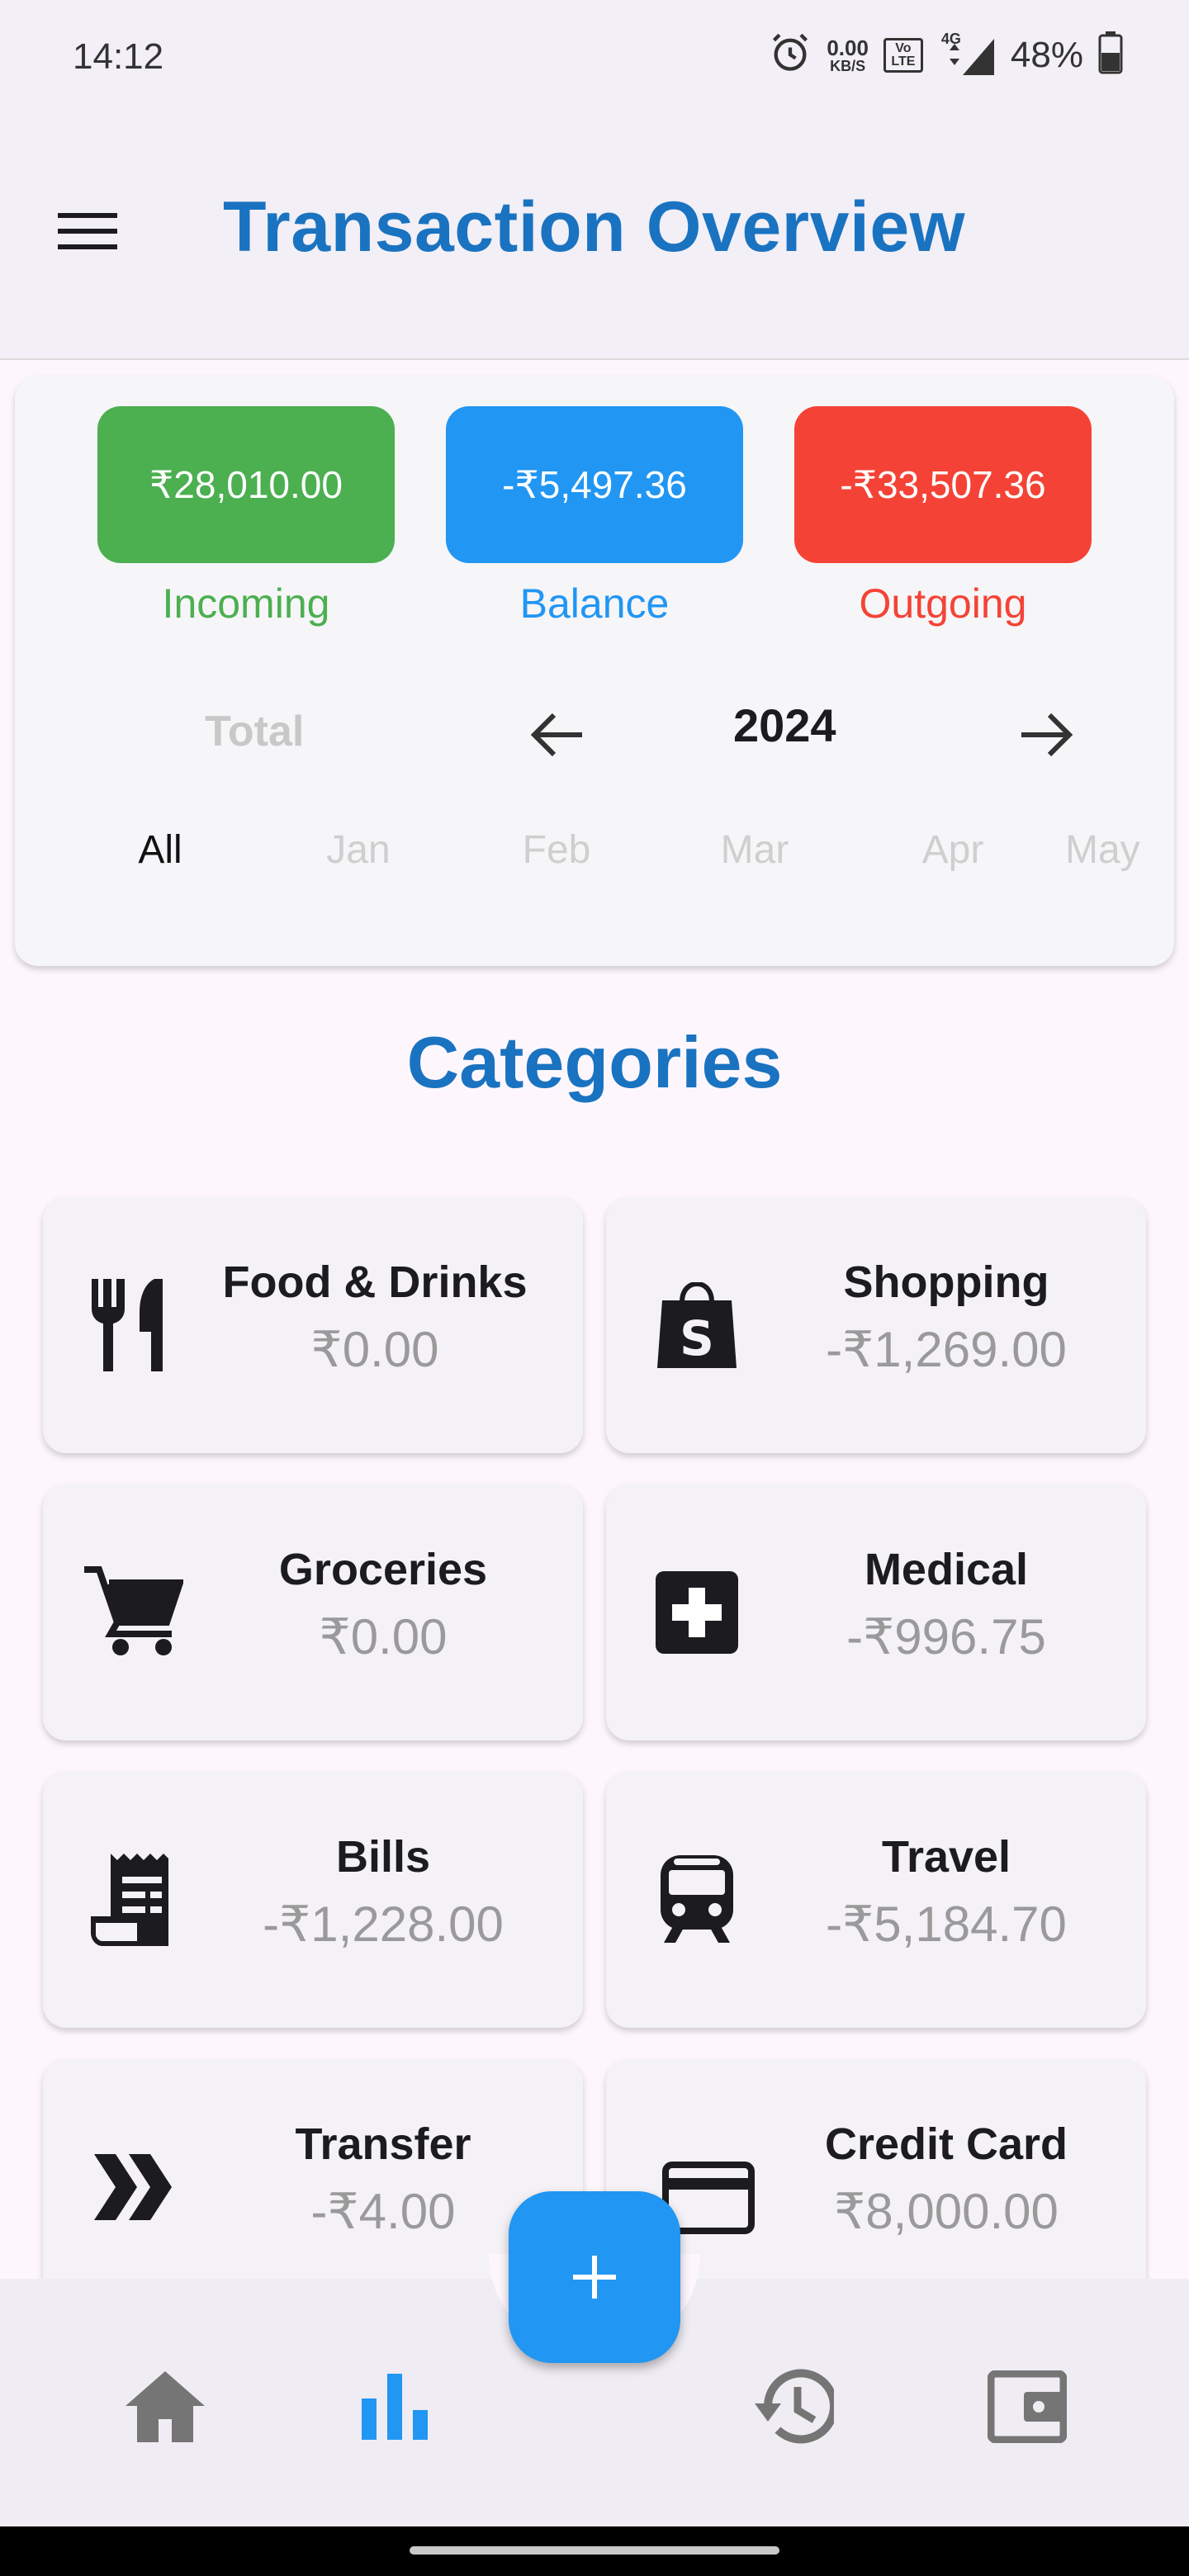  Describe the element at coordinates (754, 850) in the screenshot. I see `month-tab-mar: Mar` at that location.